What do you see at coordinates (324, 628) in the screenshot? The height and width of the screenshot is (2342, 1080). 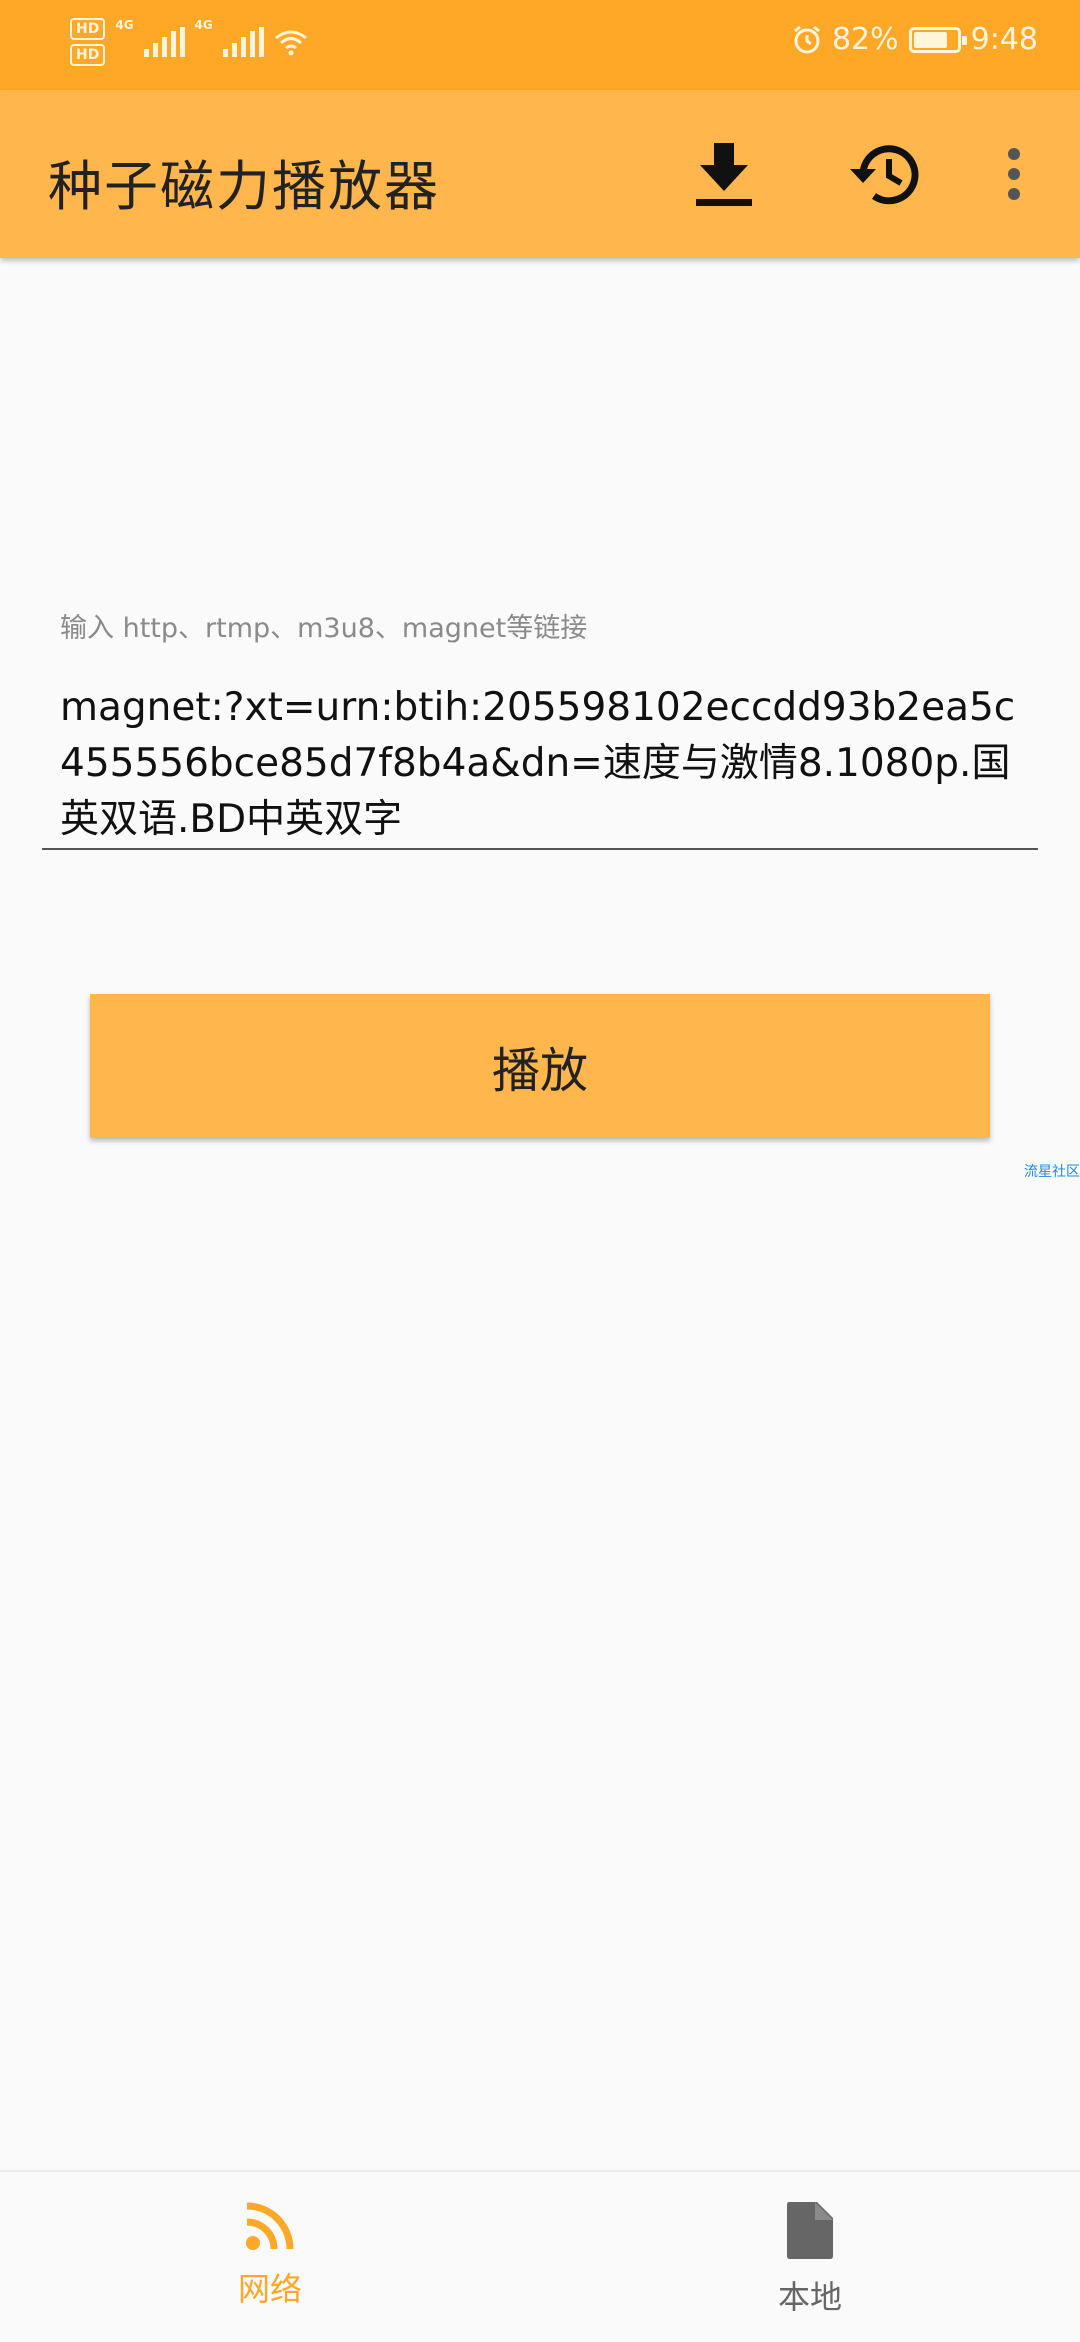 I see `url-input-label: 输入 http、rtmp、m3u8、magnet等链接` at bounding box center [324, 628].